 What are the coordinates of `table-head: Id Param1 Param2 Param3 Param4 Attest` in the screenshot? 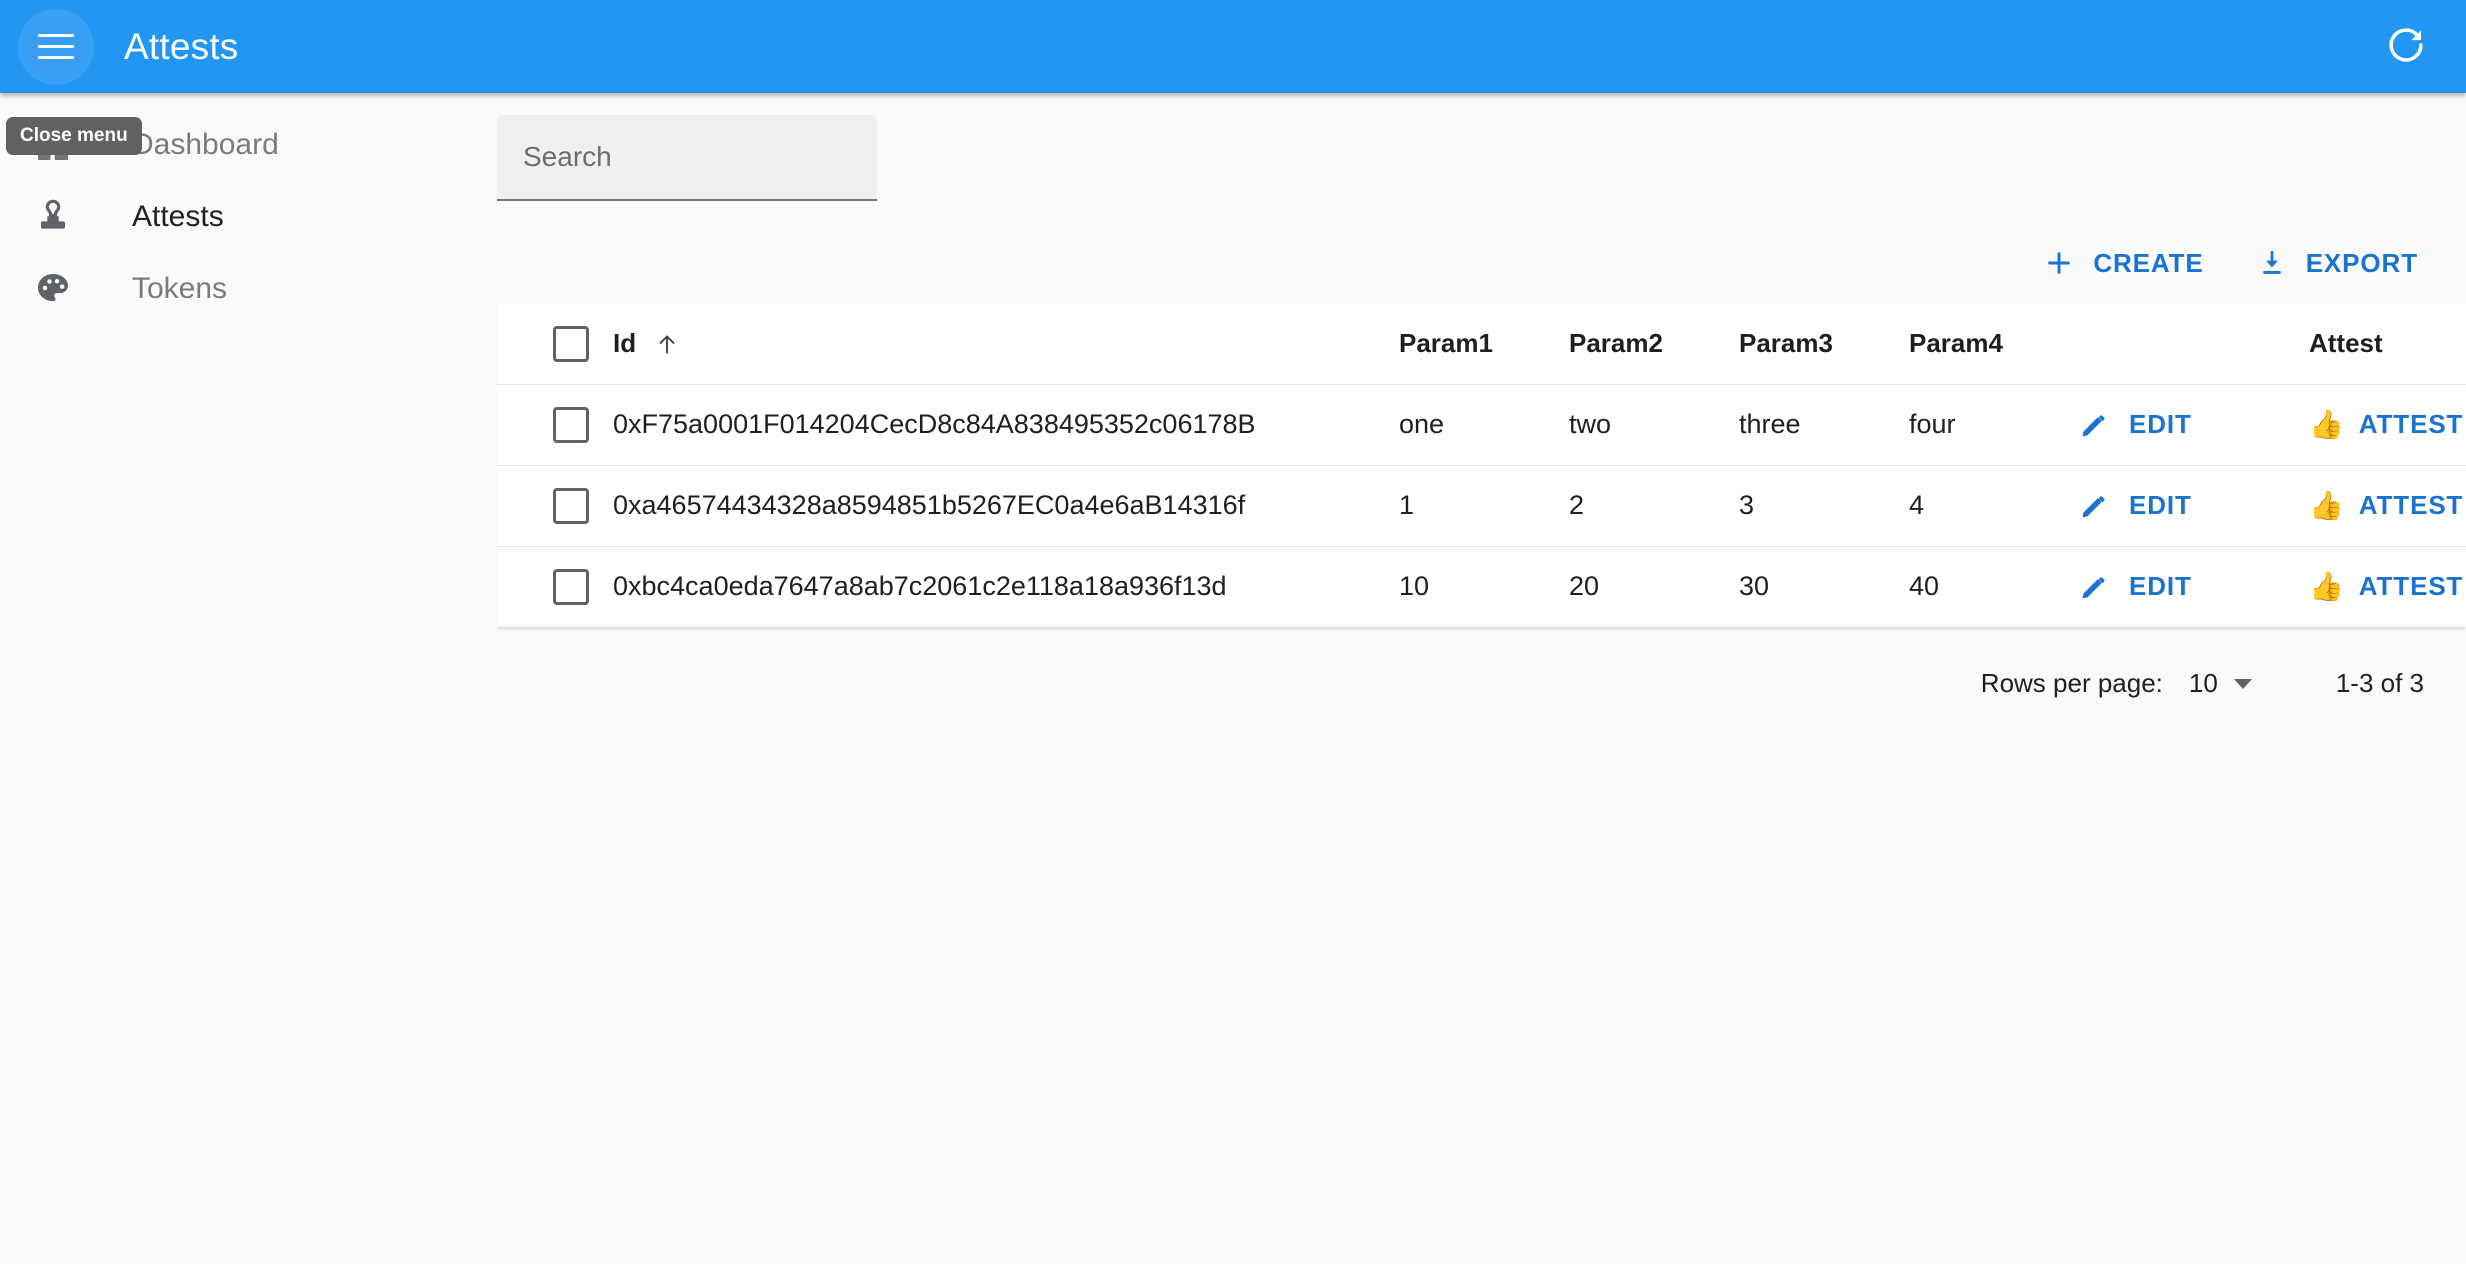 It's located at (1481, 344).